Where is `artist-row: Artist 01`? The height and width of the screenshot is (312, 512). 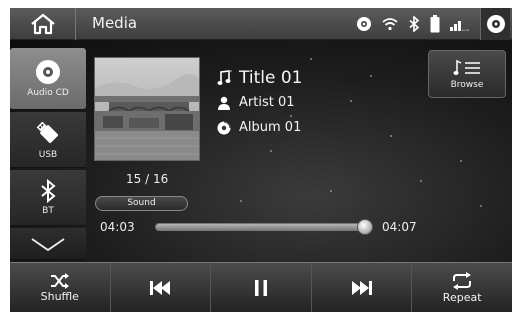
artist-row: Artist 01 is located at coordinates (255, 102).